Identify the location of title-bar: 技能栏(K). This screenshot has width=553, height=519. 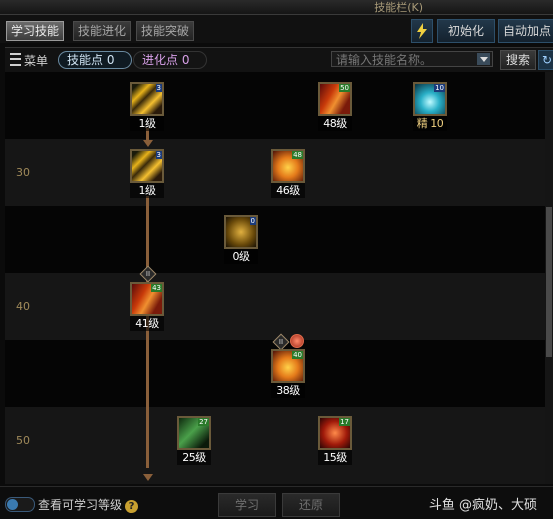
(276, 7).